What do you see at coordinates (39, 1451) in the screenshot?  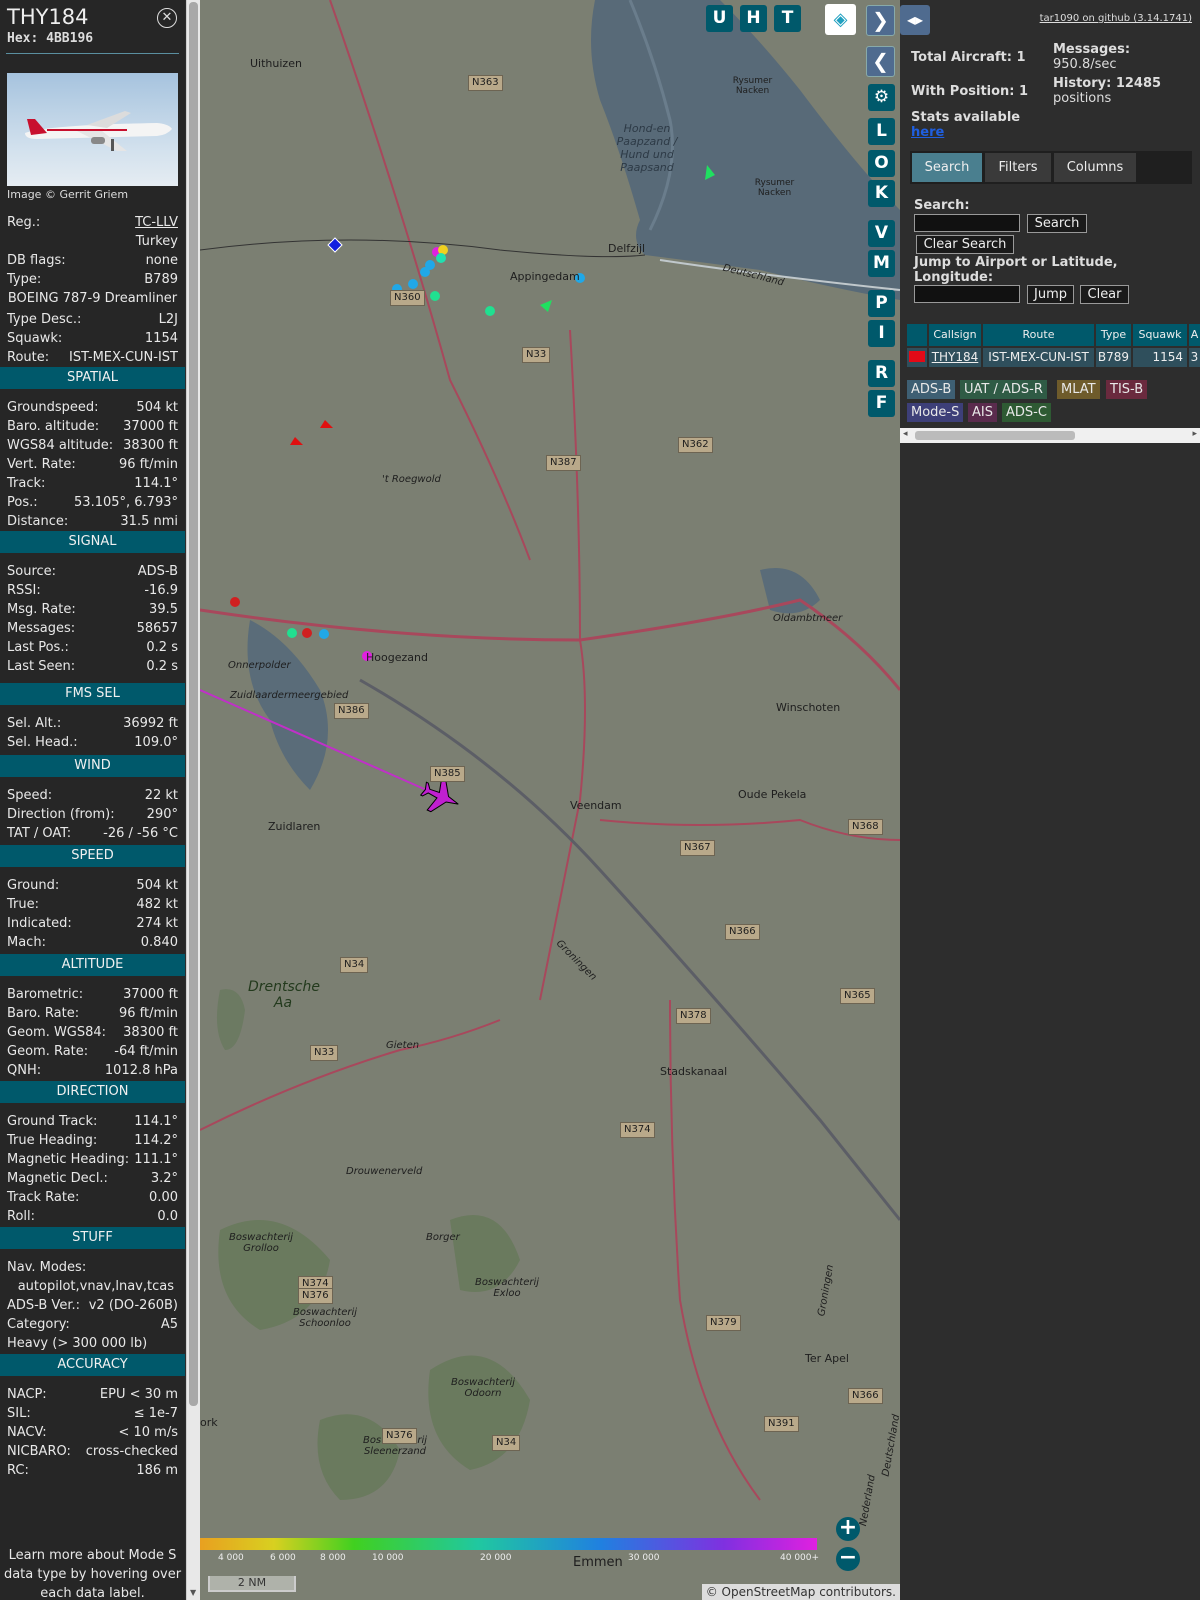 I see `info-label: NICBARO:` at bounding box center [39, 1451].